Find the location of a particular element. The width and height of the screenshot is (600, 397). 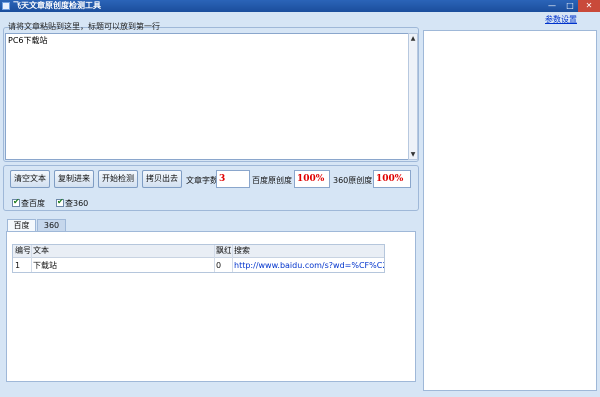

column-header-red: 飘红 is located at coordinates (223, 251).